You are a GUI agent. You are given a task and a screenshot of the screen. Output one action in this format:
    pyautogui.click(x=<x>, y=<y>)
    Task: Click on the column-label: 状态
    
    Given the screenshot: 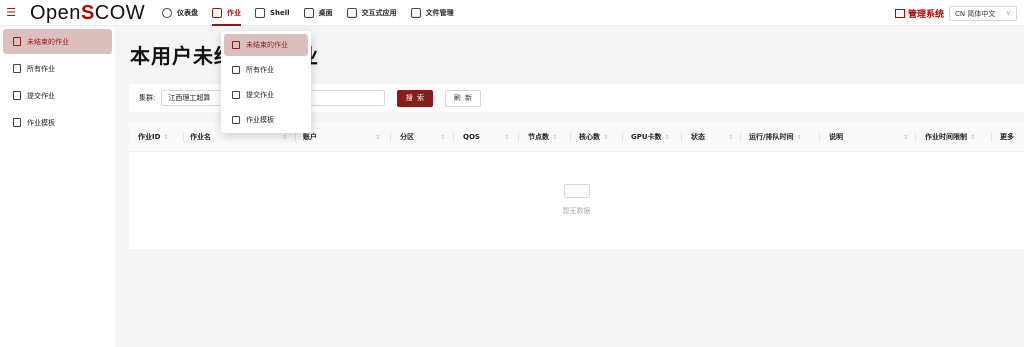 What is the action you would take?
    pyautogui.click(x=698, y=137)
    